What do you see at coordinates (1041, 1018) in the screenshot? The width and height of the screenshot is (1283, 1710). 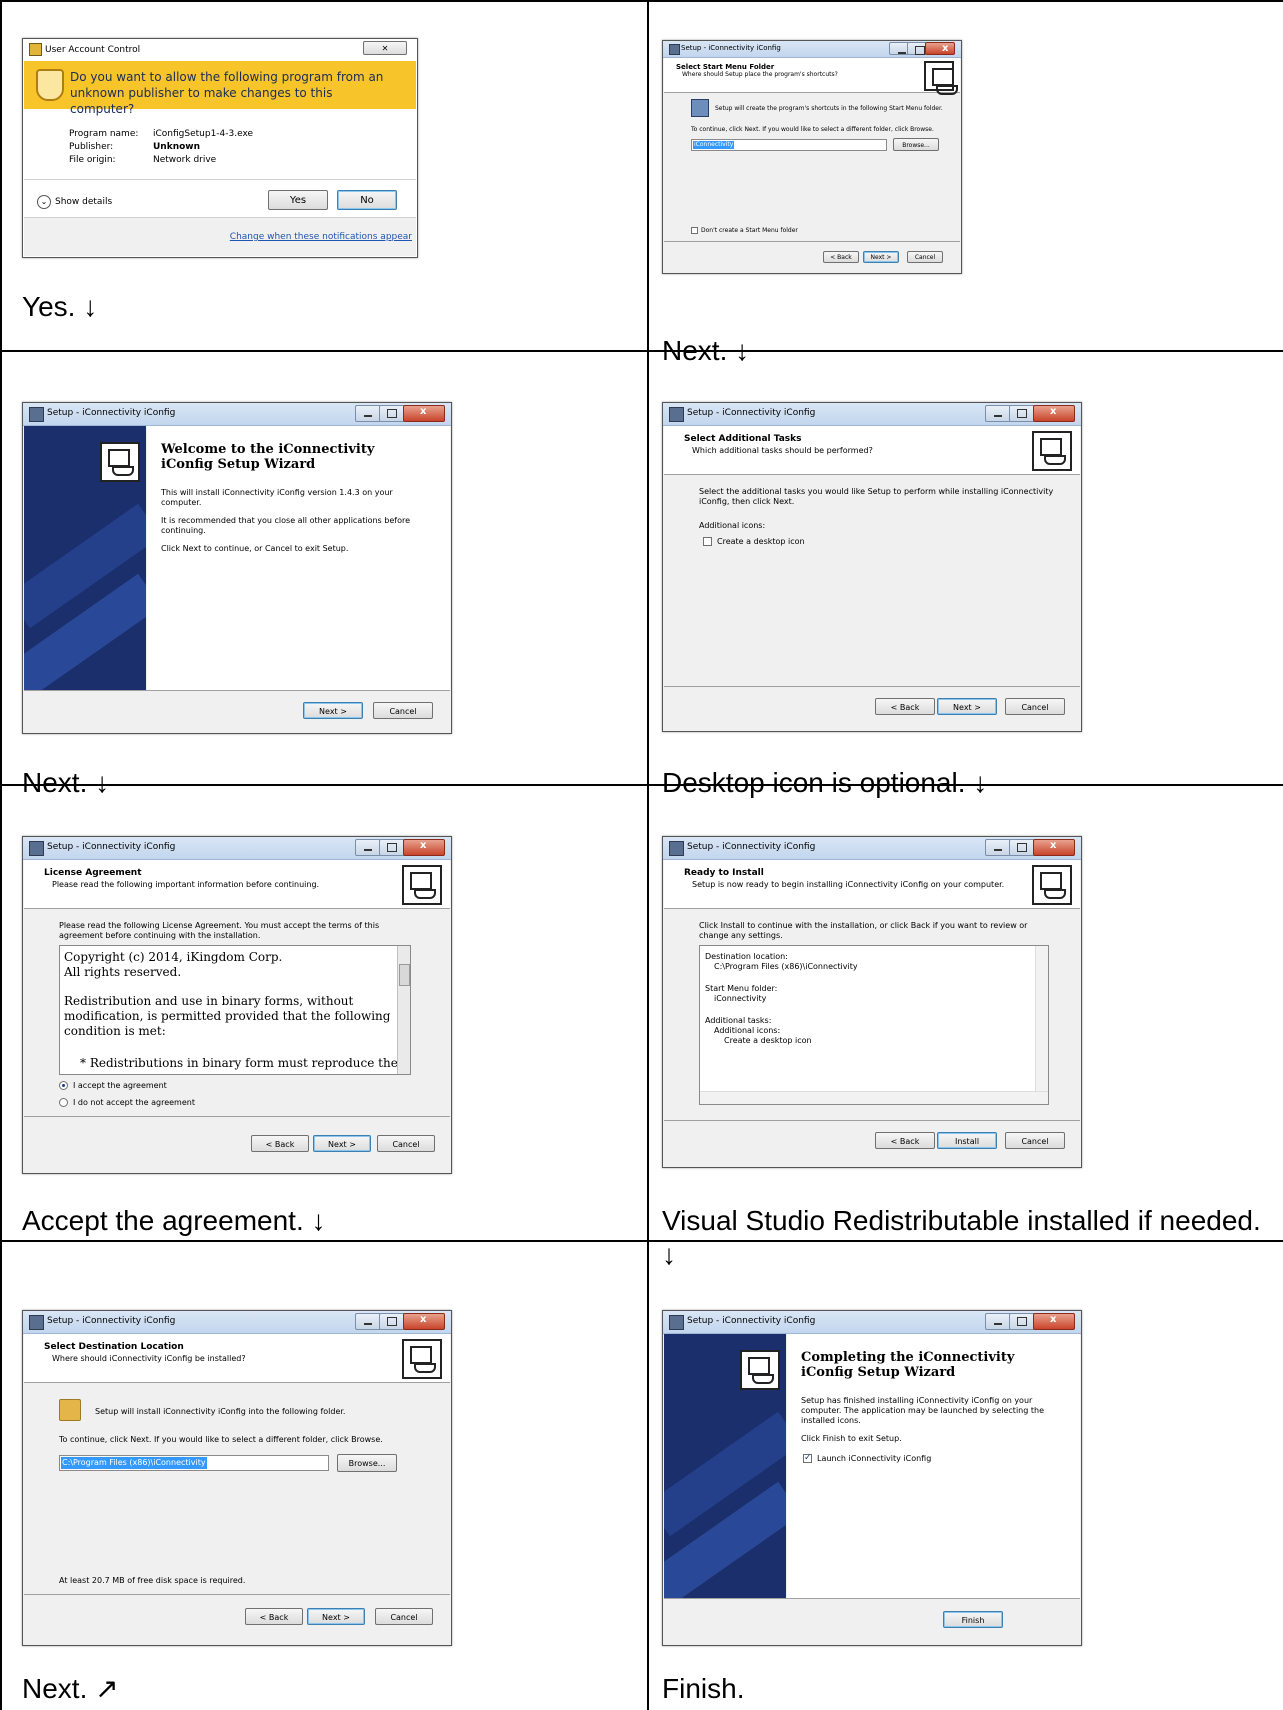 I see `vertical-scrollbar` at bounding box center [1041, 1018].